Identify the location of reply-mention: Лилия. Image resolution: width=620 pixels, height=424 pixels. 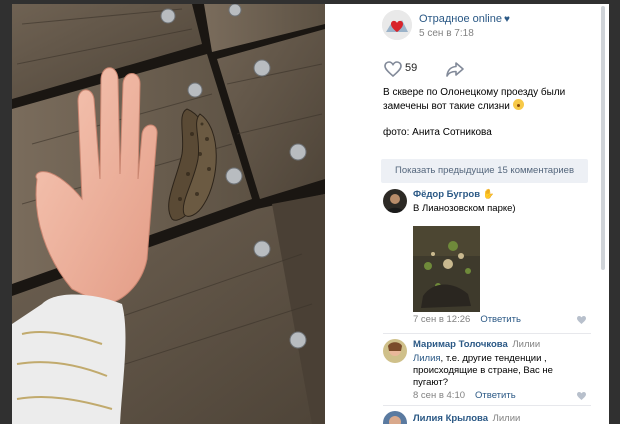
(427, 358).